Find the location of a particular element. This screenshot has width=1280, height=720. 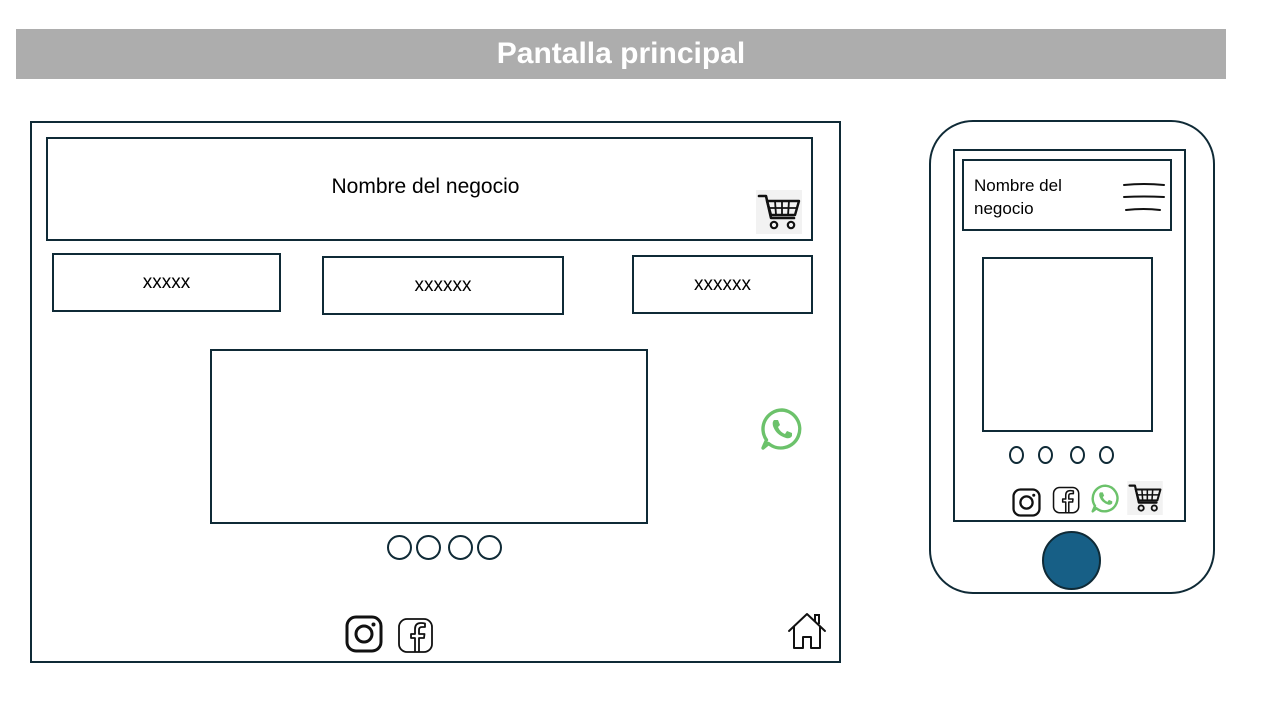

desktop-header: Nombre del negocio is located at coordinates (429, 189).